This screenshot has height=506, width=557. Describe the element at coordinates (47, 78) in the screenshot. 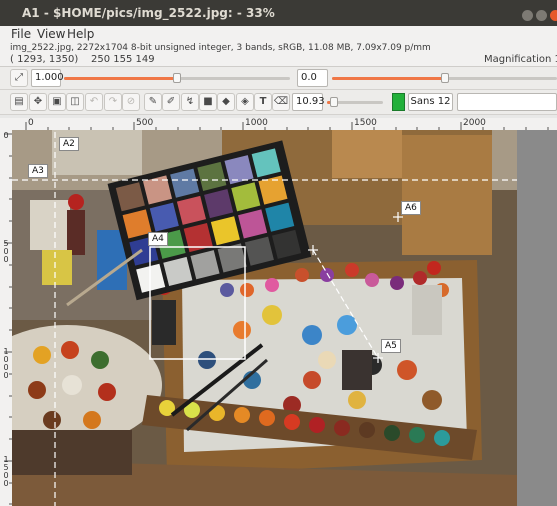

I see `scale-input: 1.000` at that location.